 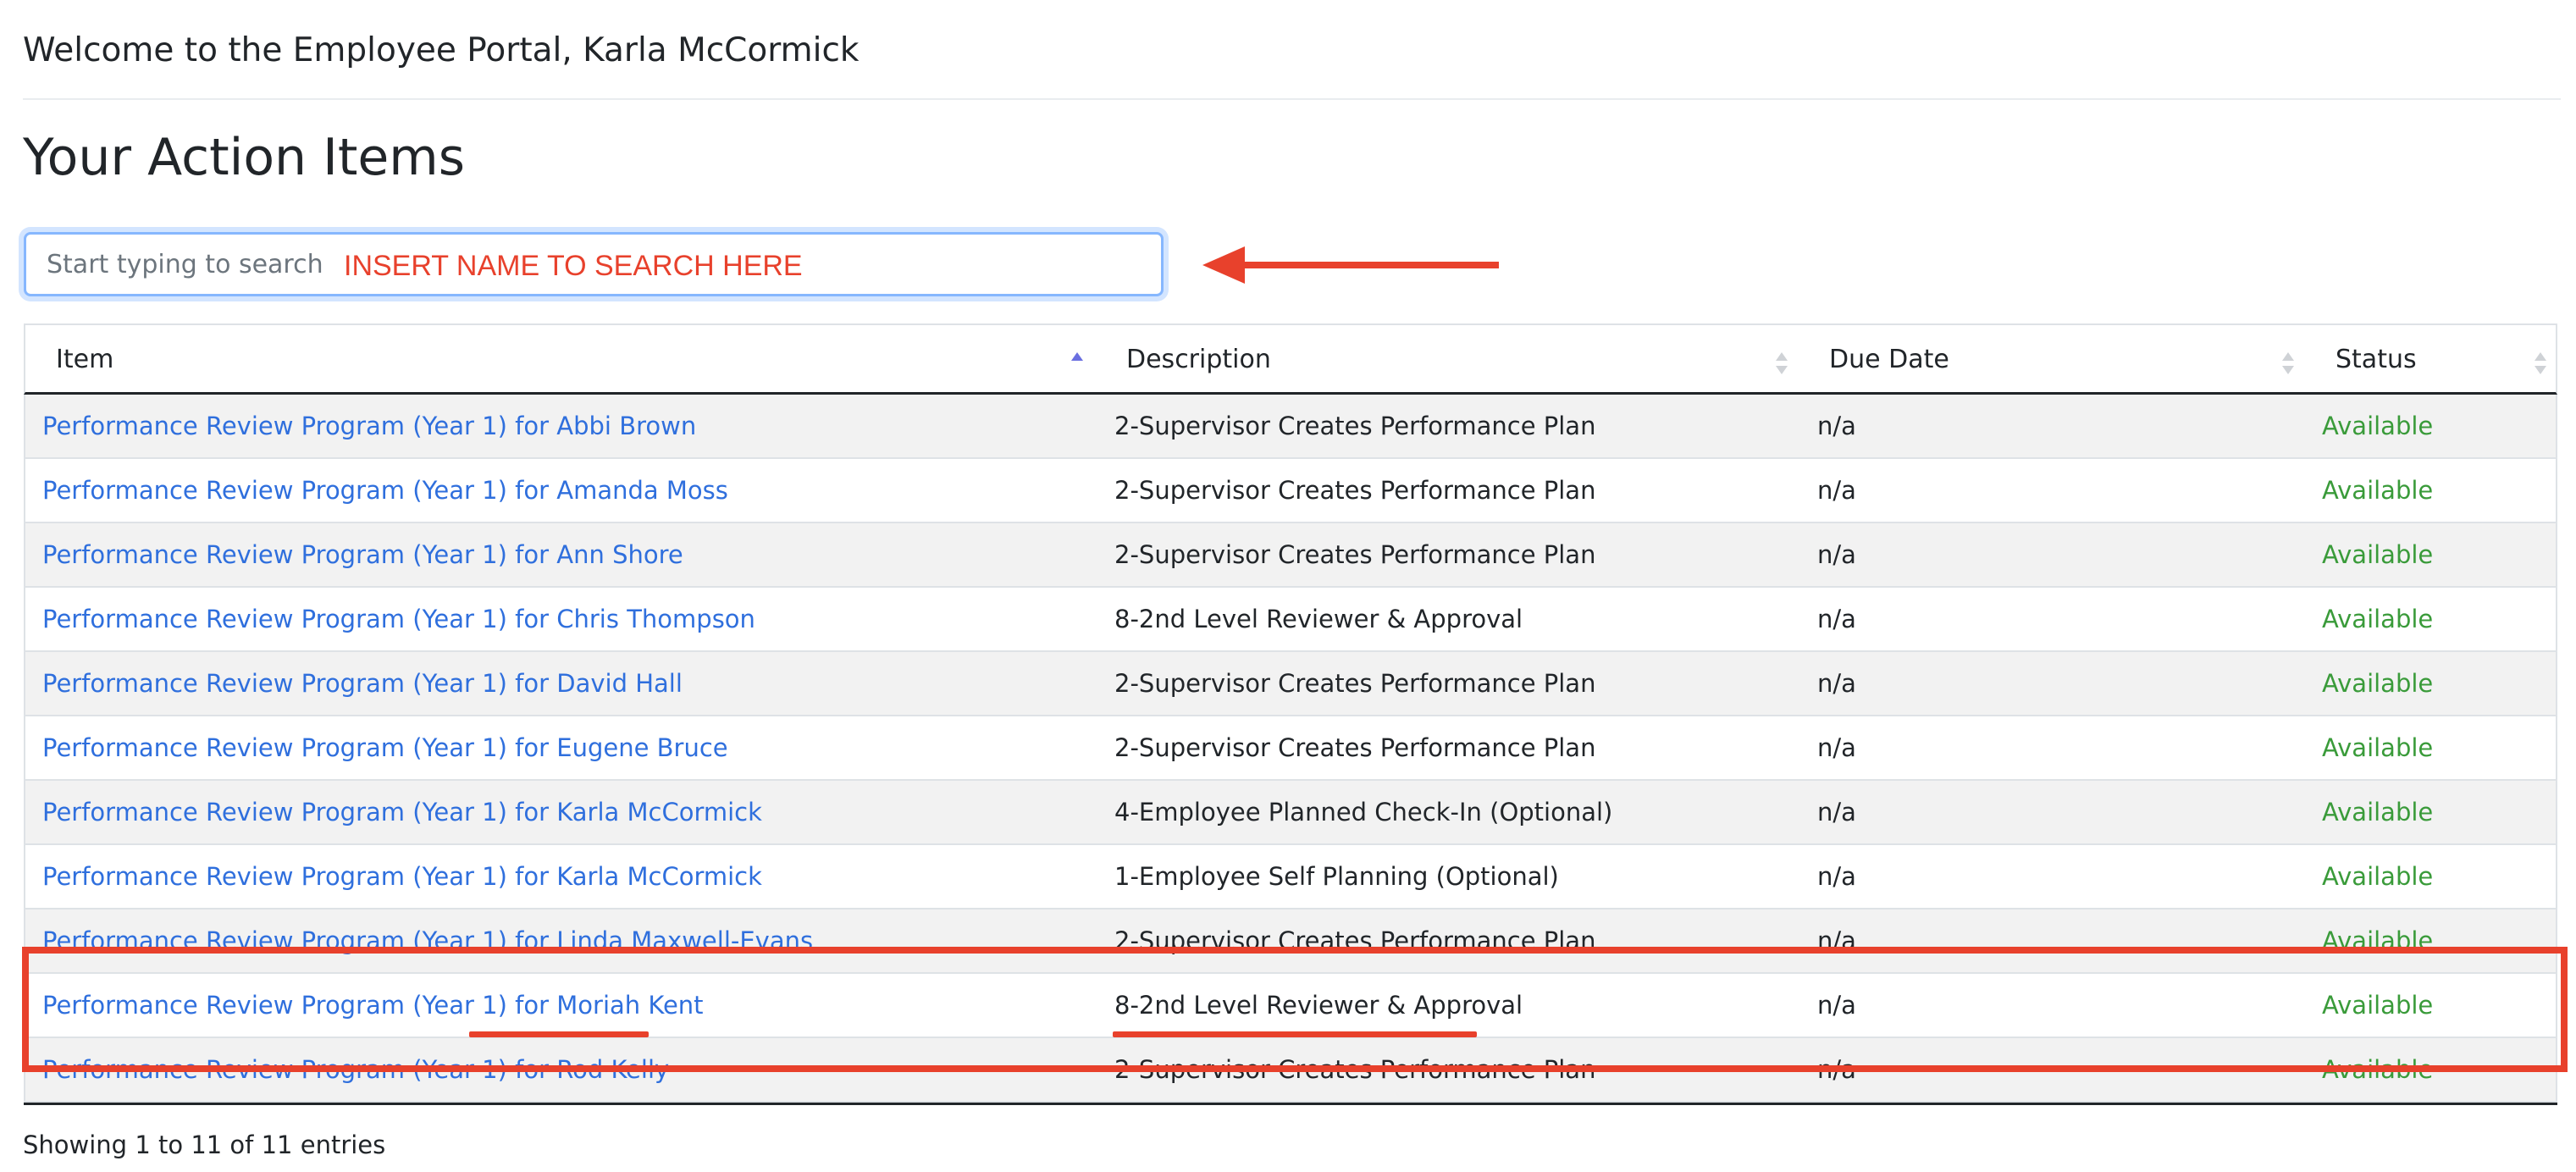 I want to click on table-bottom-border, so click(x=1291, y=1104).